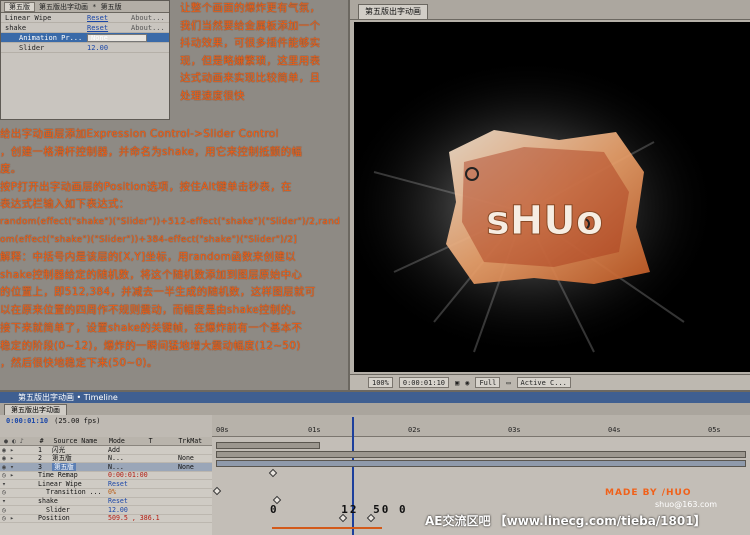 Image resolution: width=750 pixels, height=535 pixels. What do you see at coordinates (212, 95) in the screenshot?
I see `tutorial-line: 处理速度很快` at bounding box center [212, 95].